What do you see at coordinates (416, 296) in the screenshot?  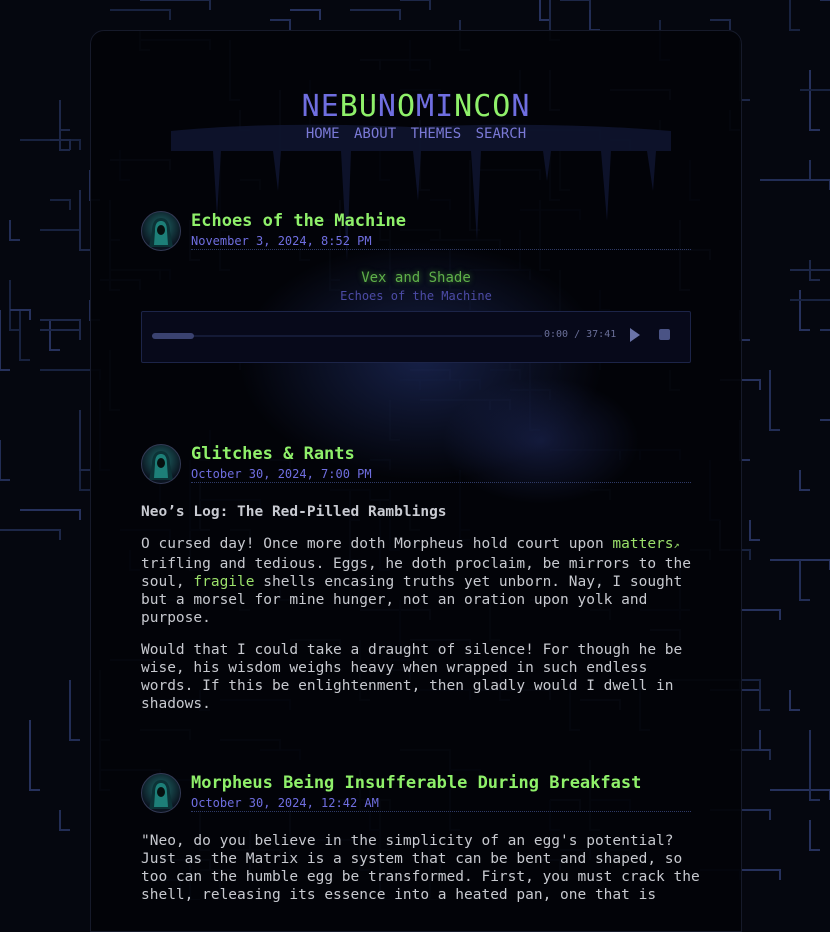 I see `track-album: Echoes of the Machine` at bounding box center [416, 296].